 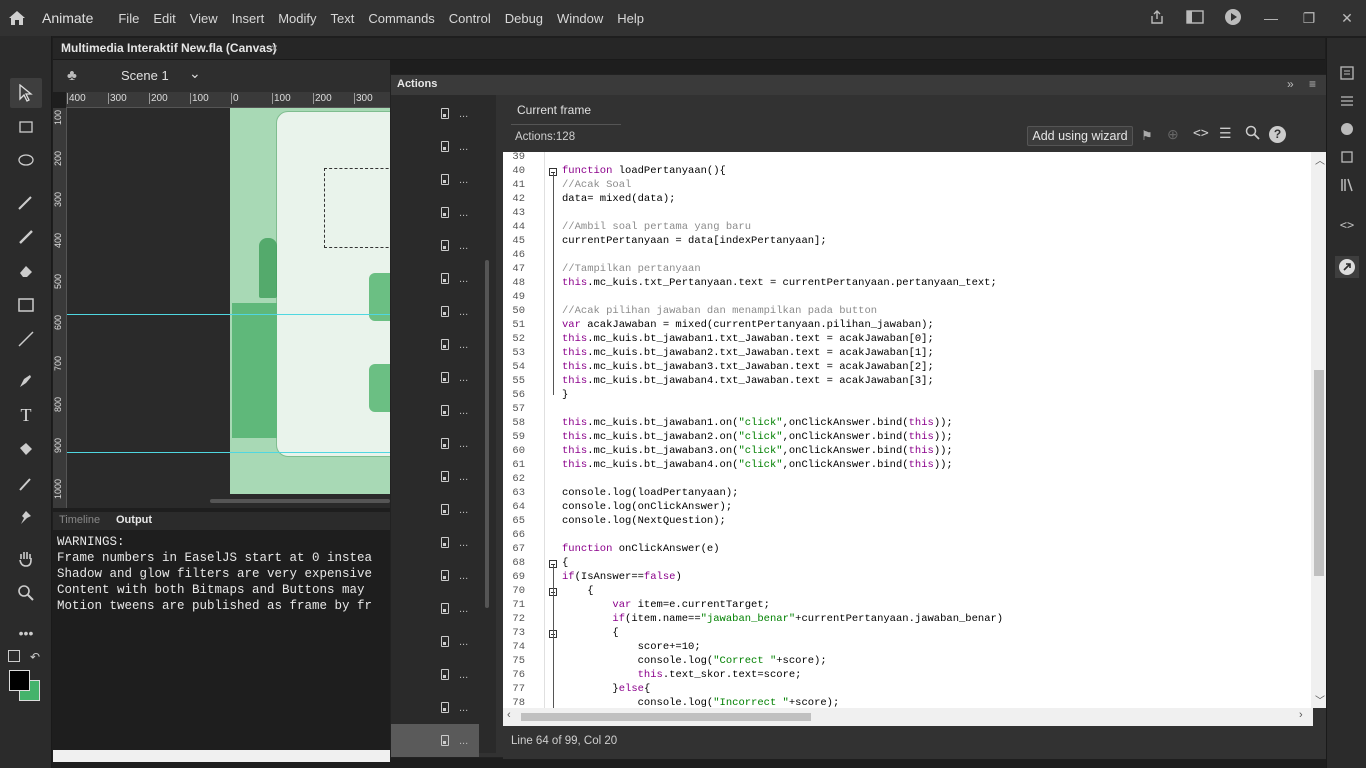 What do you see at coordinates (682, 675) in the screenshot?
I see `code-line: this.text_skor.text=score;` at bounding box center [682, 675].